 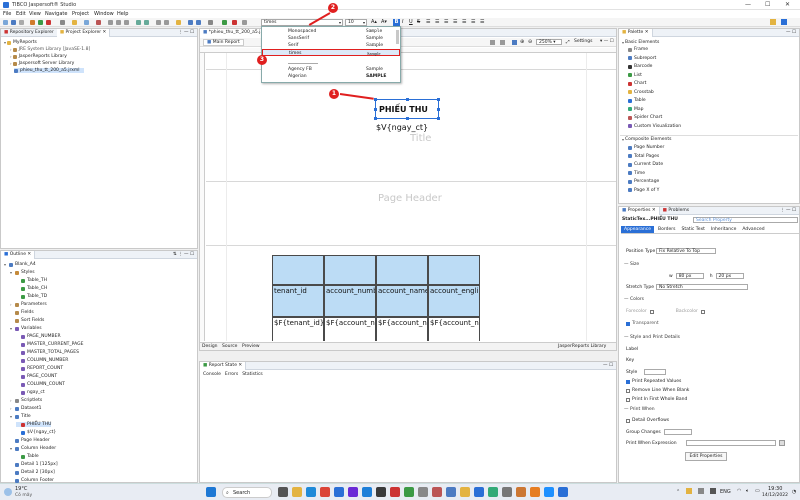 I want to click on outline-item: › Scriptlets, so click(x=26, y=400).